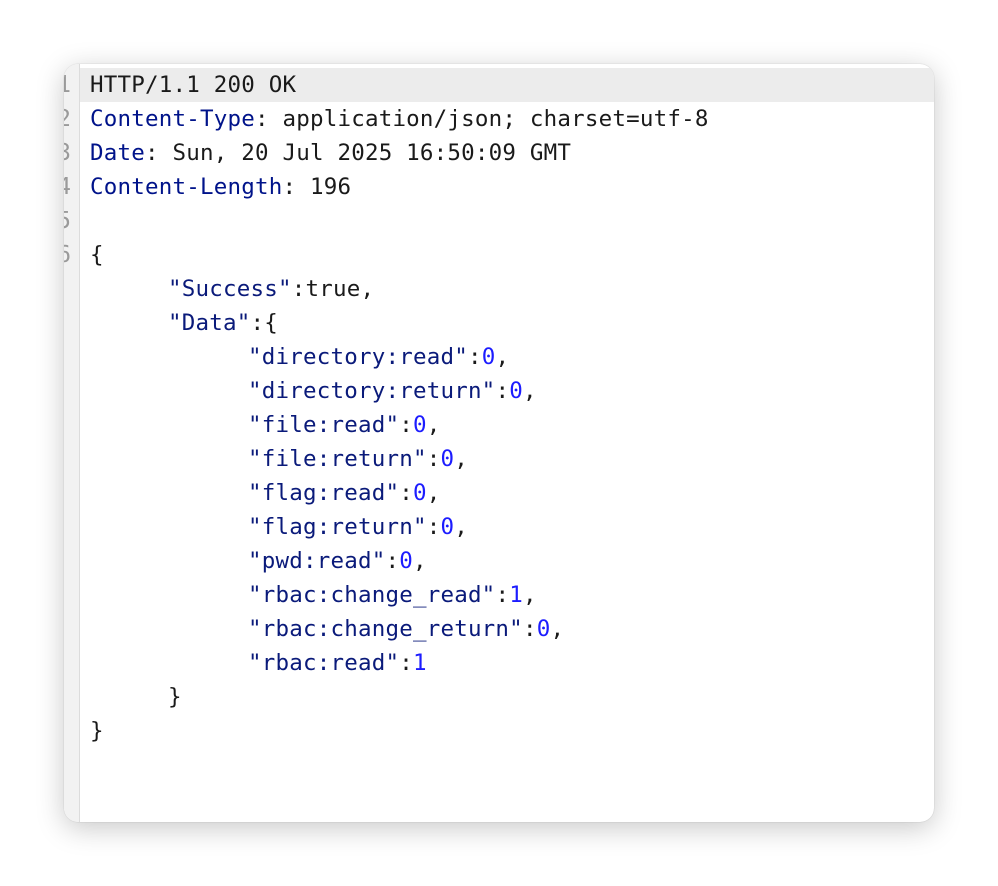 The width and height of the screenshot is (998, 886). I want to click on line-number: 3, so click(67, 153).